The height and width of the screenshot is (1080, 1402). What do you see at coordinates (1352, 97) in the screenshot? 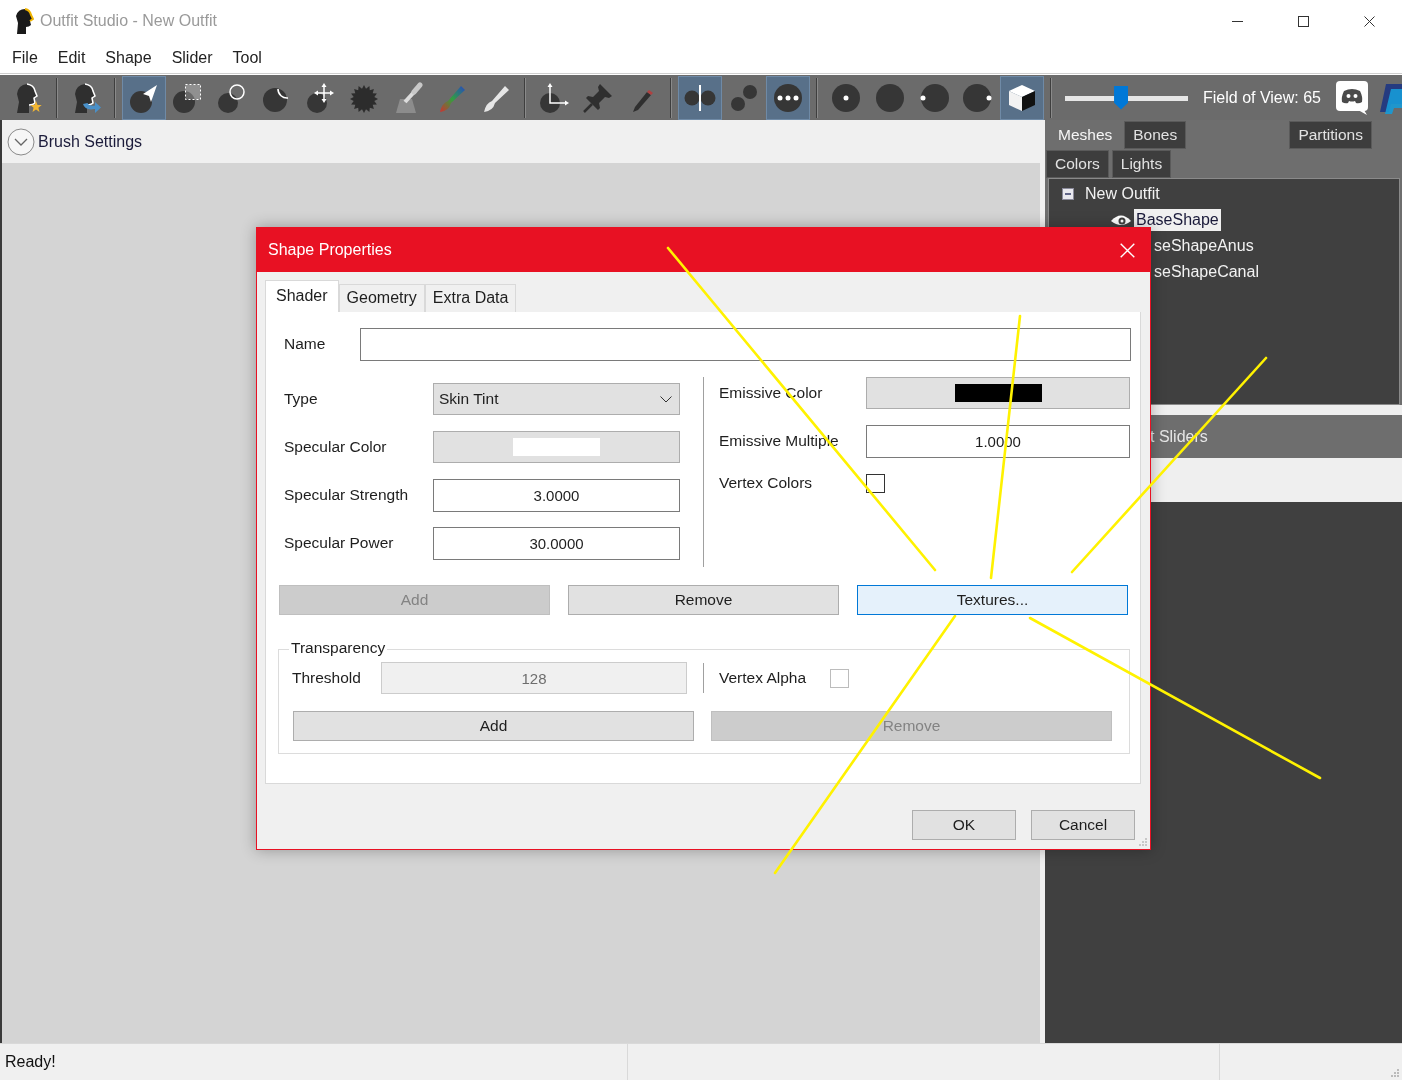
I see `controller-face-icon` at bounding box center [1352, 97].